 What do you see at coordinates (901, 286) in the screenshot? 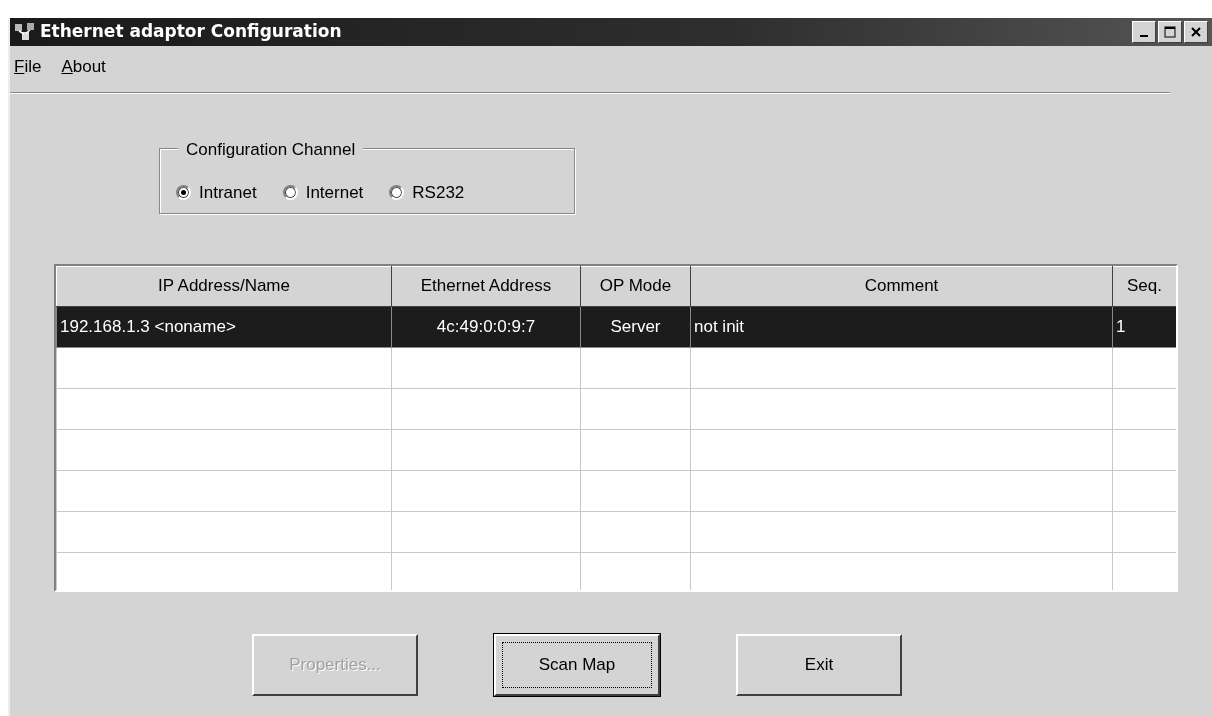
I see `column-header: Comment` at bounding box center [901, 286].